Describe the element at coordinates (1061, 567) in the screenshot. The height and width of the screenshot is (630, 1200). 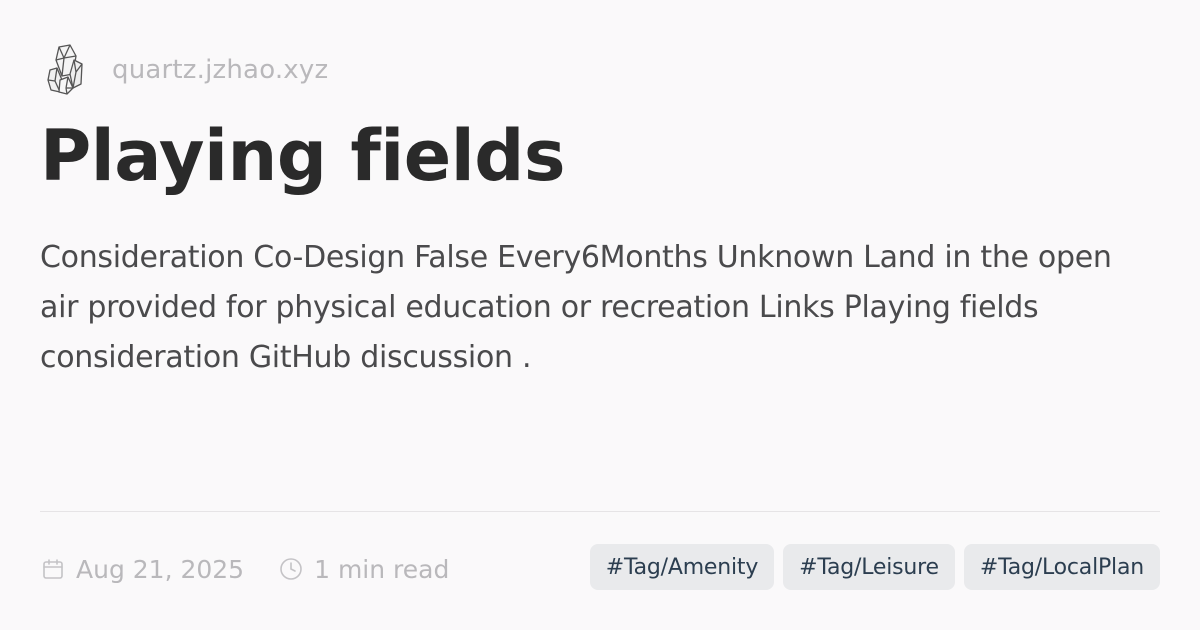
I see `tag-localplan: #Tag/LocalPlan` at that location.